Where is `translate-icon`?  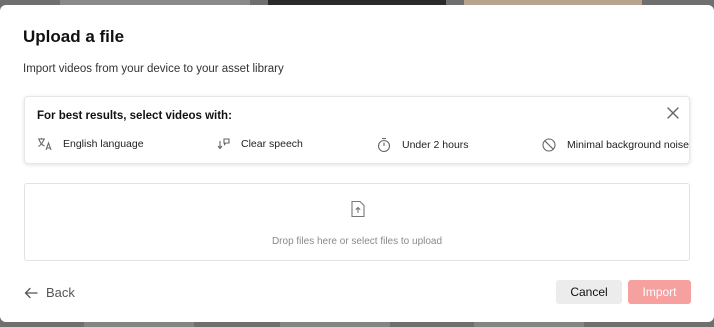 translate-icon is located at coordinates (45, 144).